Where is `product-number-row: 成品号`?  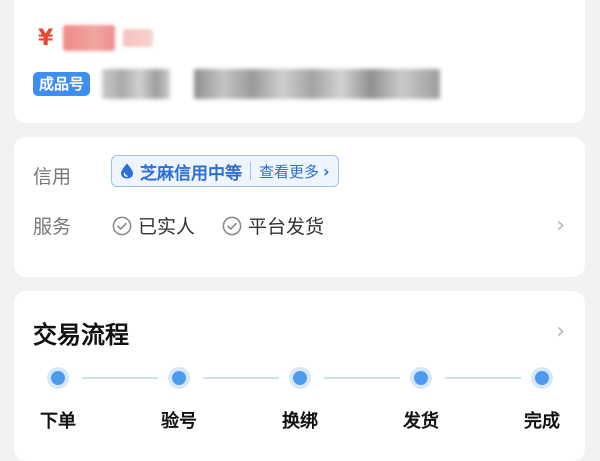
product-number-row: 成品号 is located at coordinates (237, 84).